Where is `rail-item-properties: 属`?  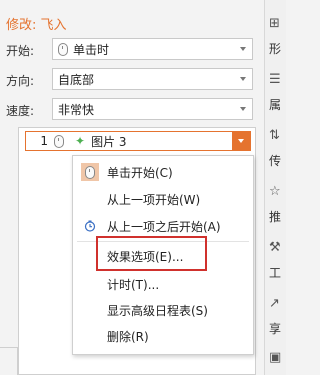 rail-item-properties: 属 is located at coordinates (275, 104).